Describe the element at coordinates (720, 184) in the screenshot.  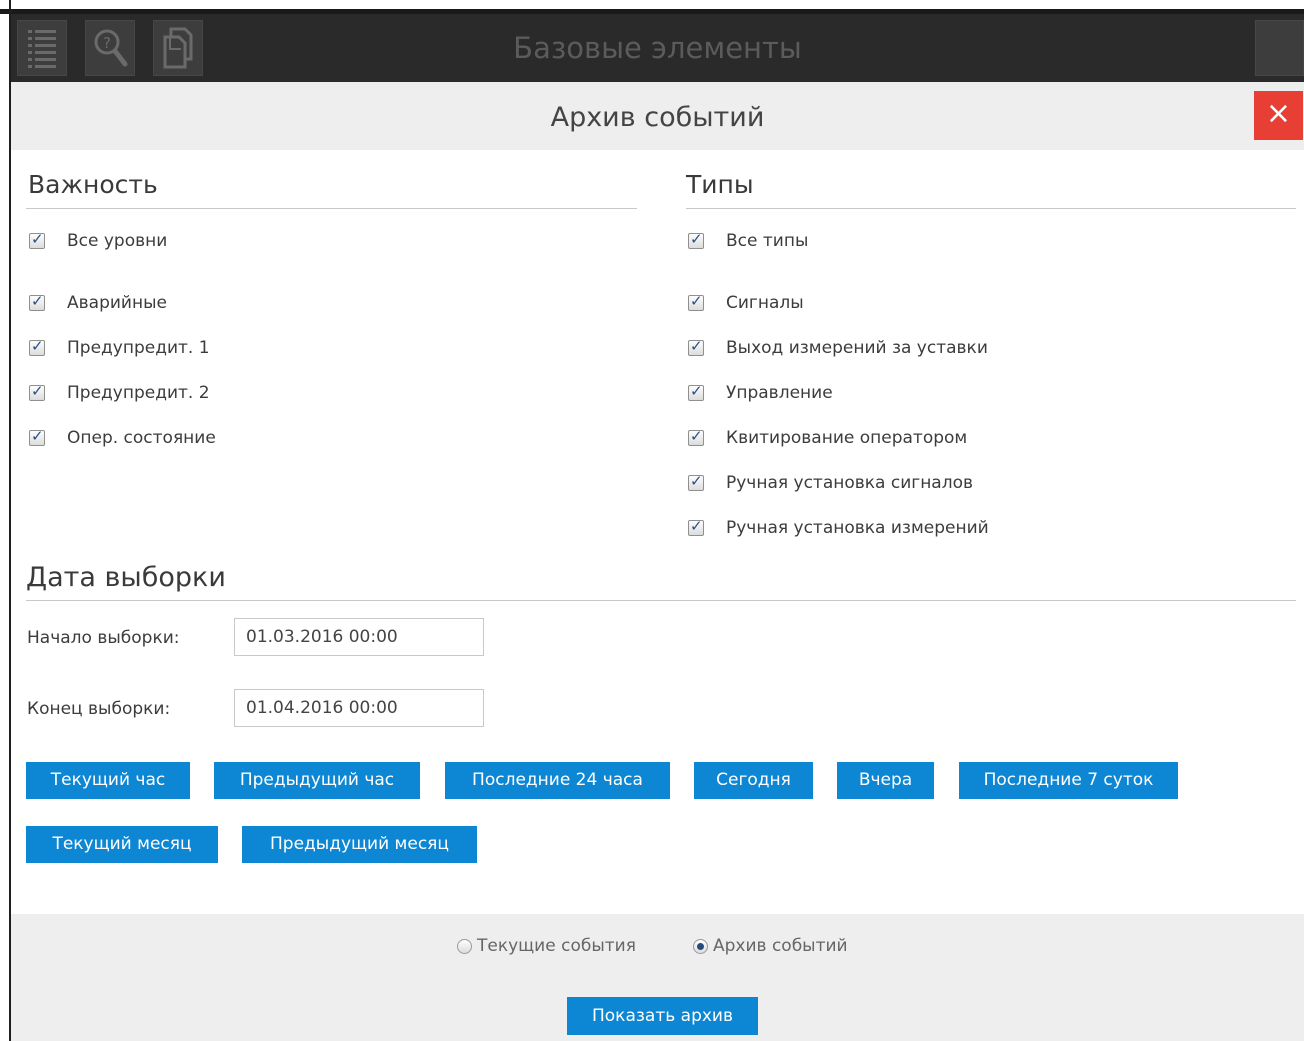
I see `types-heading: Типы` at that location.